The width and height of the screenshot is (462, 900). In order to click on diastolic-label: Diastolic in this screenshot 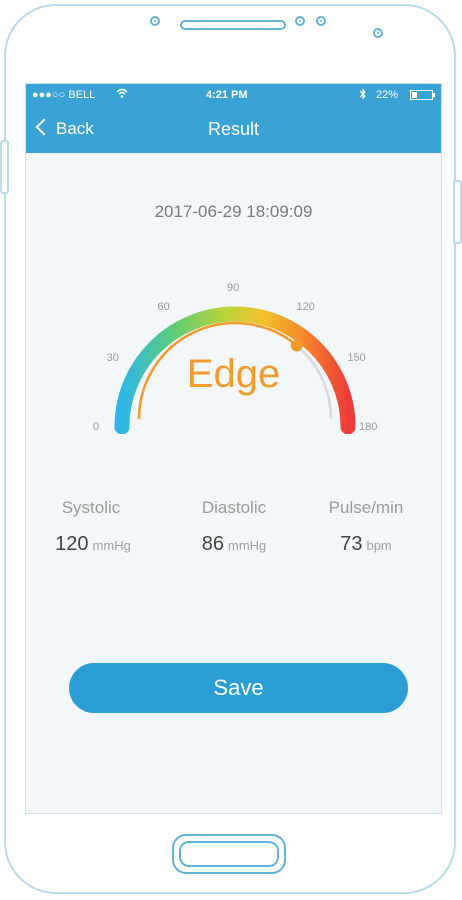, I will do `click(234, 507)`.